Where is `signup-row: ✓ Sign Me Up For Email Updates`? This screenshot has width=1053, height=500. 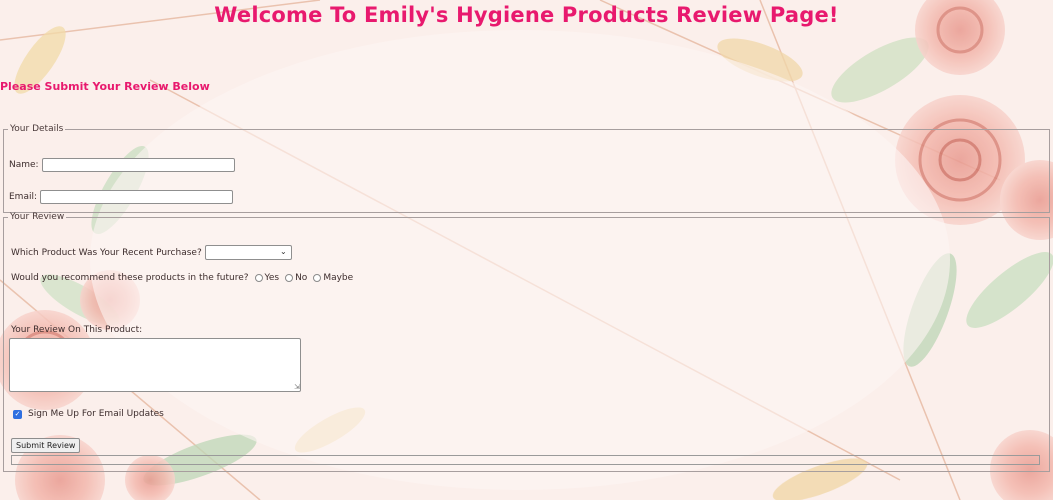 signup-row: ✓ Sign Me Up For Email Updates is located at coordinates (88, 414).